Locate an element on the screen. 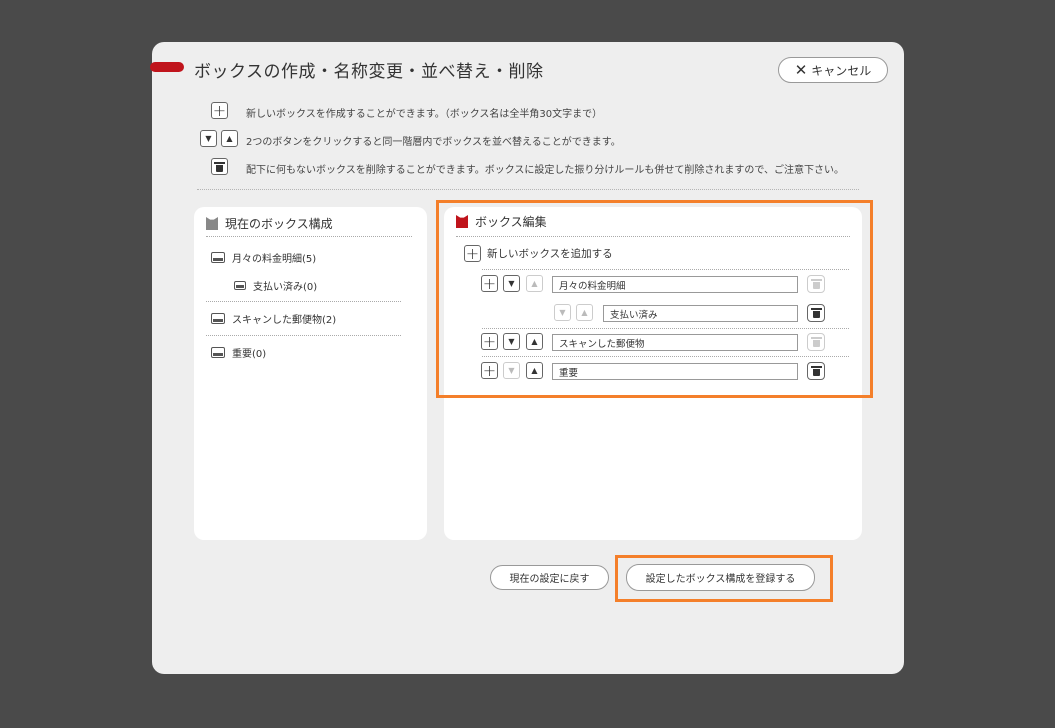  help-text-create: 新しいボックスを作成することができます。（ボックス名は全半角30文字まで） is located at coordinates (424, 114).